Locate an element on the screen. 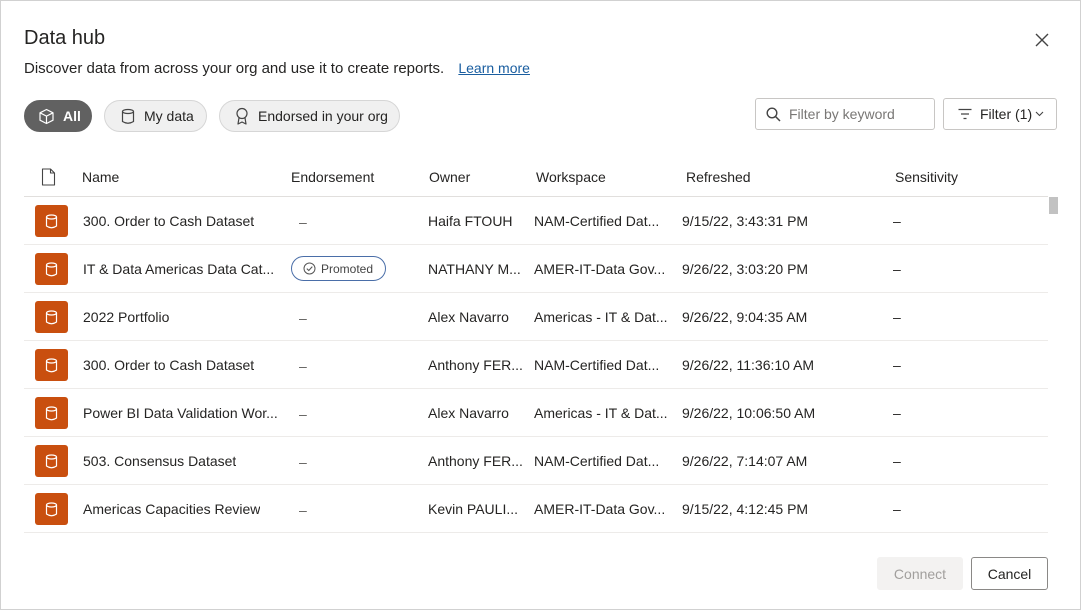  document-icon is located at coordinates (48, 178).